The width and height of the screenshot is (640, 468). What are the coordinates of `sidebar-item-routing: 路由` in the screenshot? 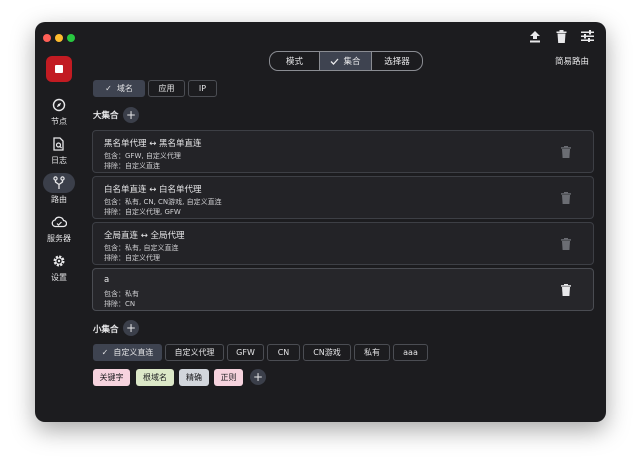 It's located at (59, 189).